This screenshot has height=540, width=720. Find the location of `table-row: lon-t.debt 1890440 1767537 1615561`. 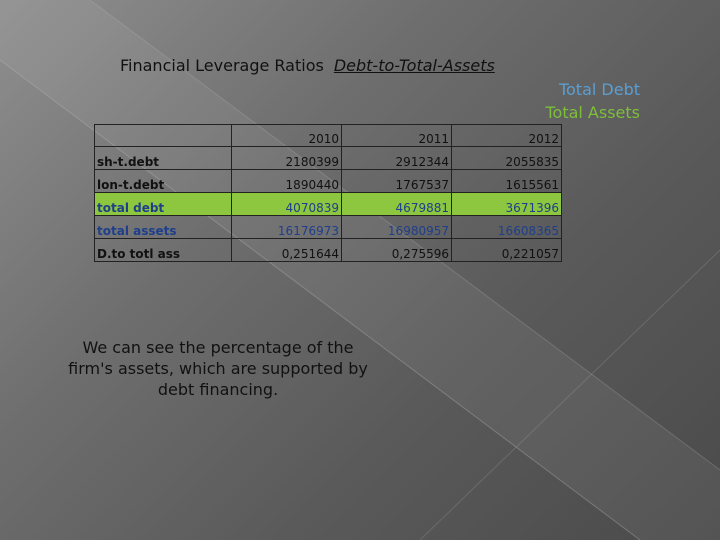

table-row: lon-t.debt 1890440 1767537 1615561 is located at coordinates (328, 181).